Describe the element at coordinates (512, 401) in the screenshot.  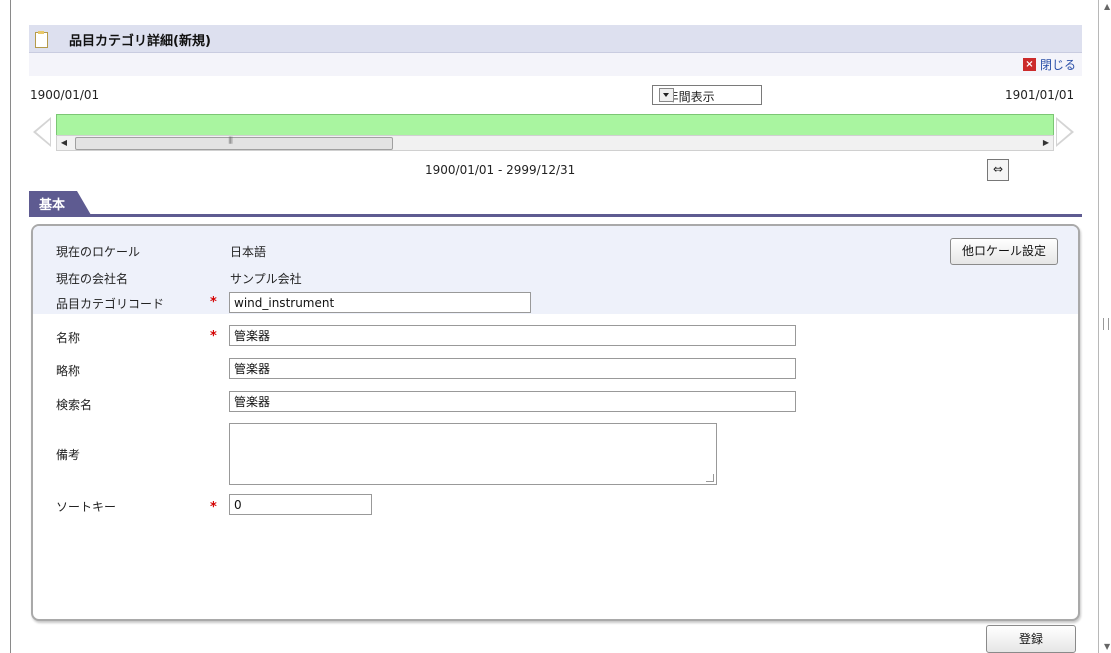
I see `search-name-input` at that location.